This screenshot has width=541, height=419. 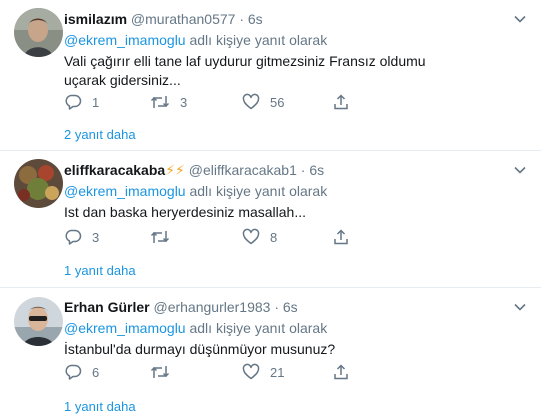 I want to click on action-bar: 1 3 56, so click(x=229, y=102).